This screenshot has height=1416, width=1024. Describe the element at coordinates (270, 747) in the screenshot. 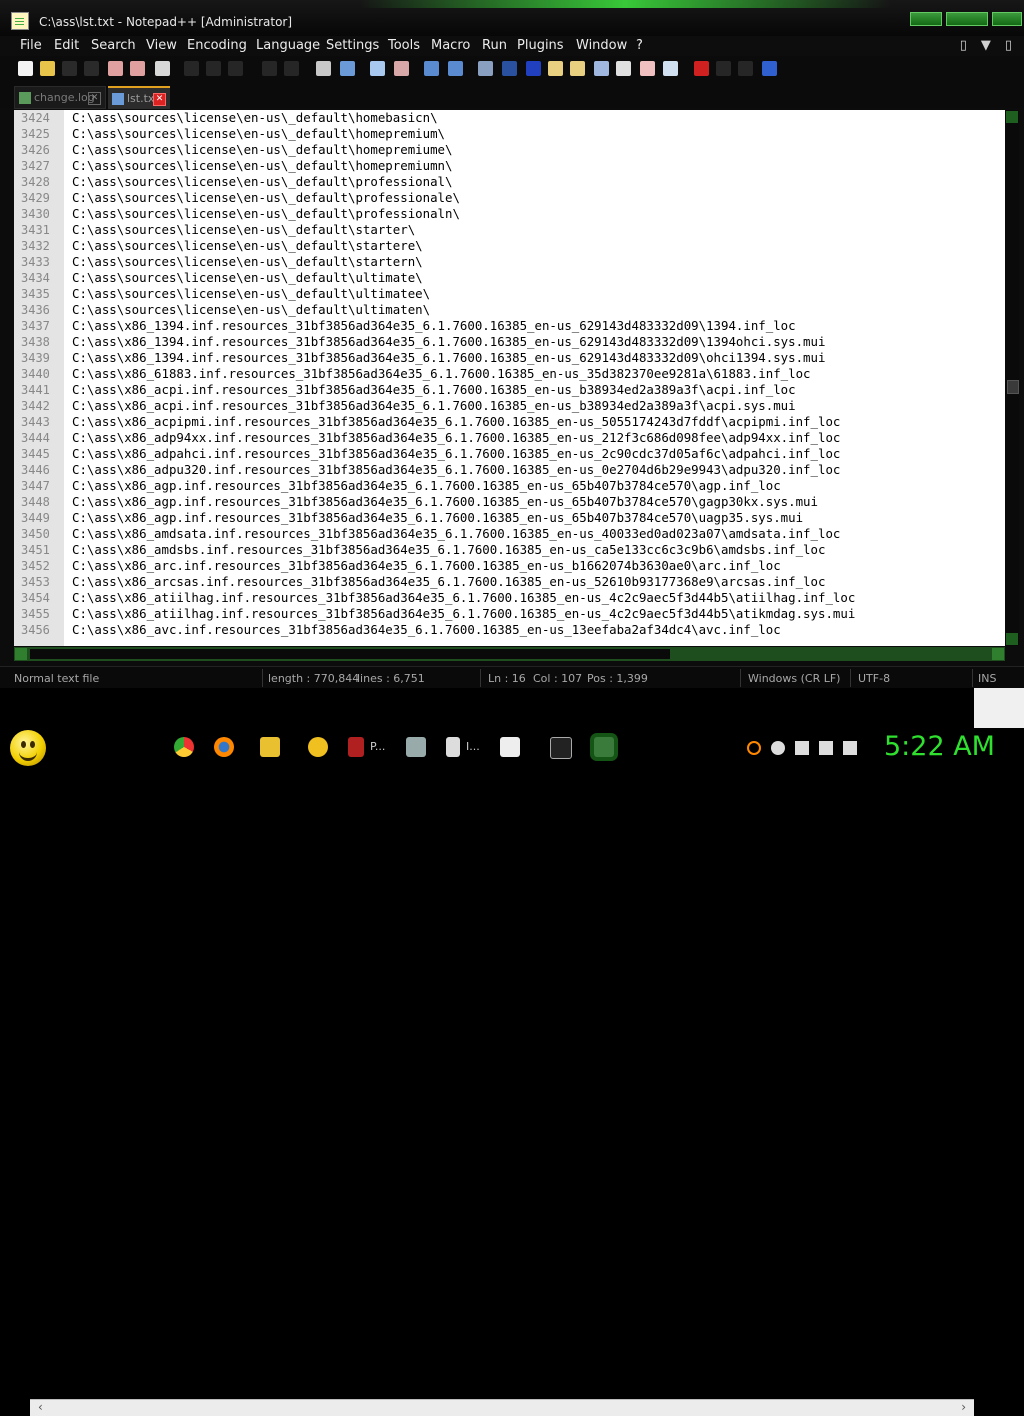

I see `folder-icon` at that location.